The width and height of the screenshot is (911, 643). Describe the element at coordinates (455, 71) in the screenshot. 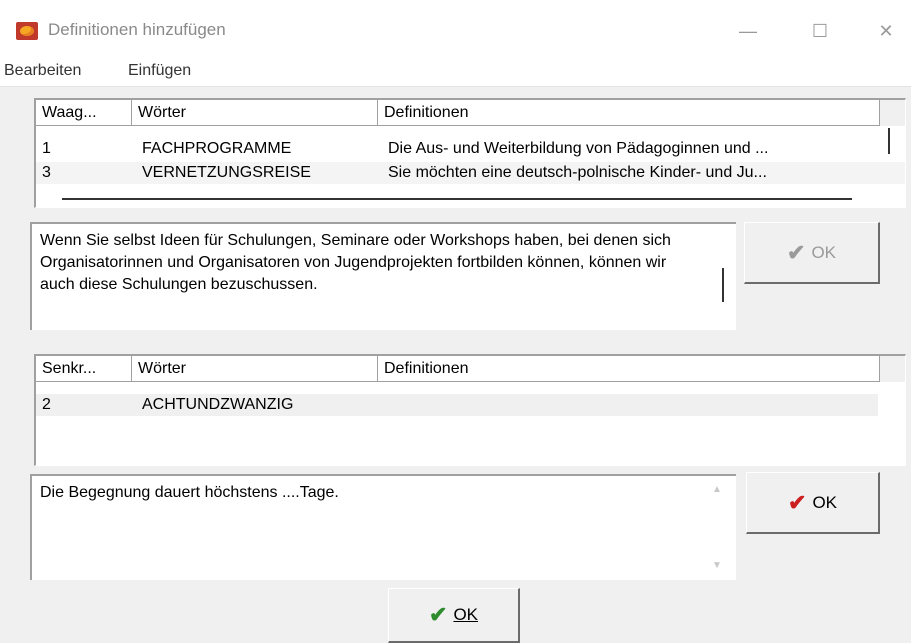

I see `menu-bar: Bearbeiten Einfügen` at that location.